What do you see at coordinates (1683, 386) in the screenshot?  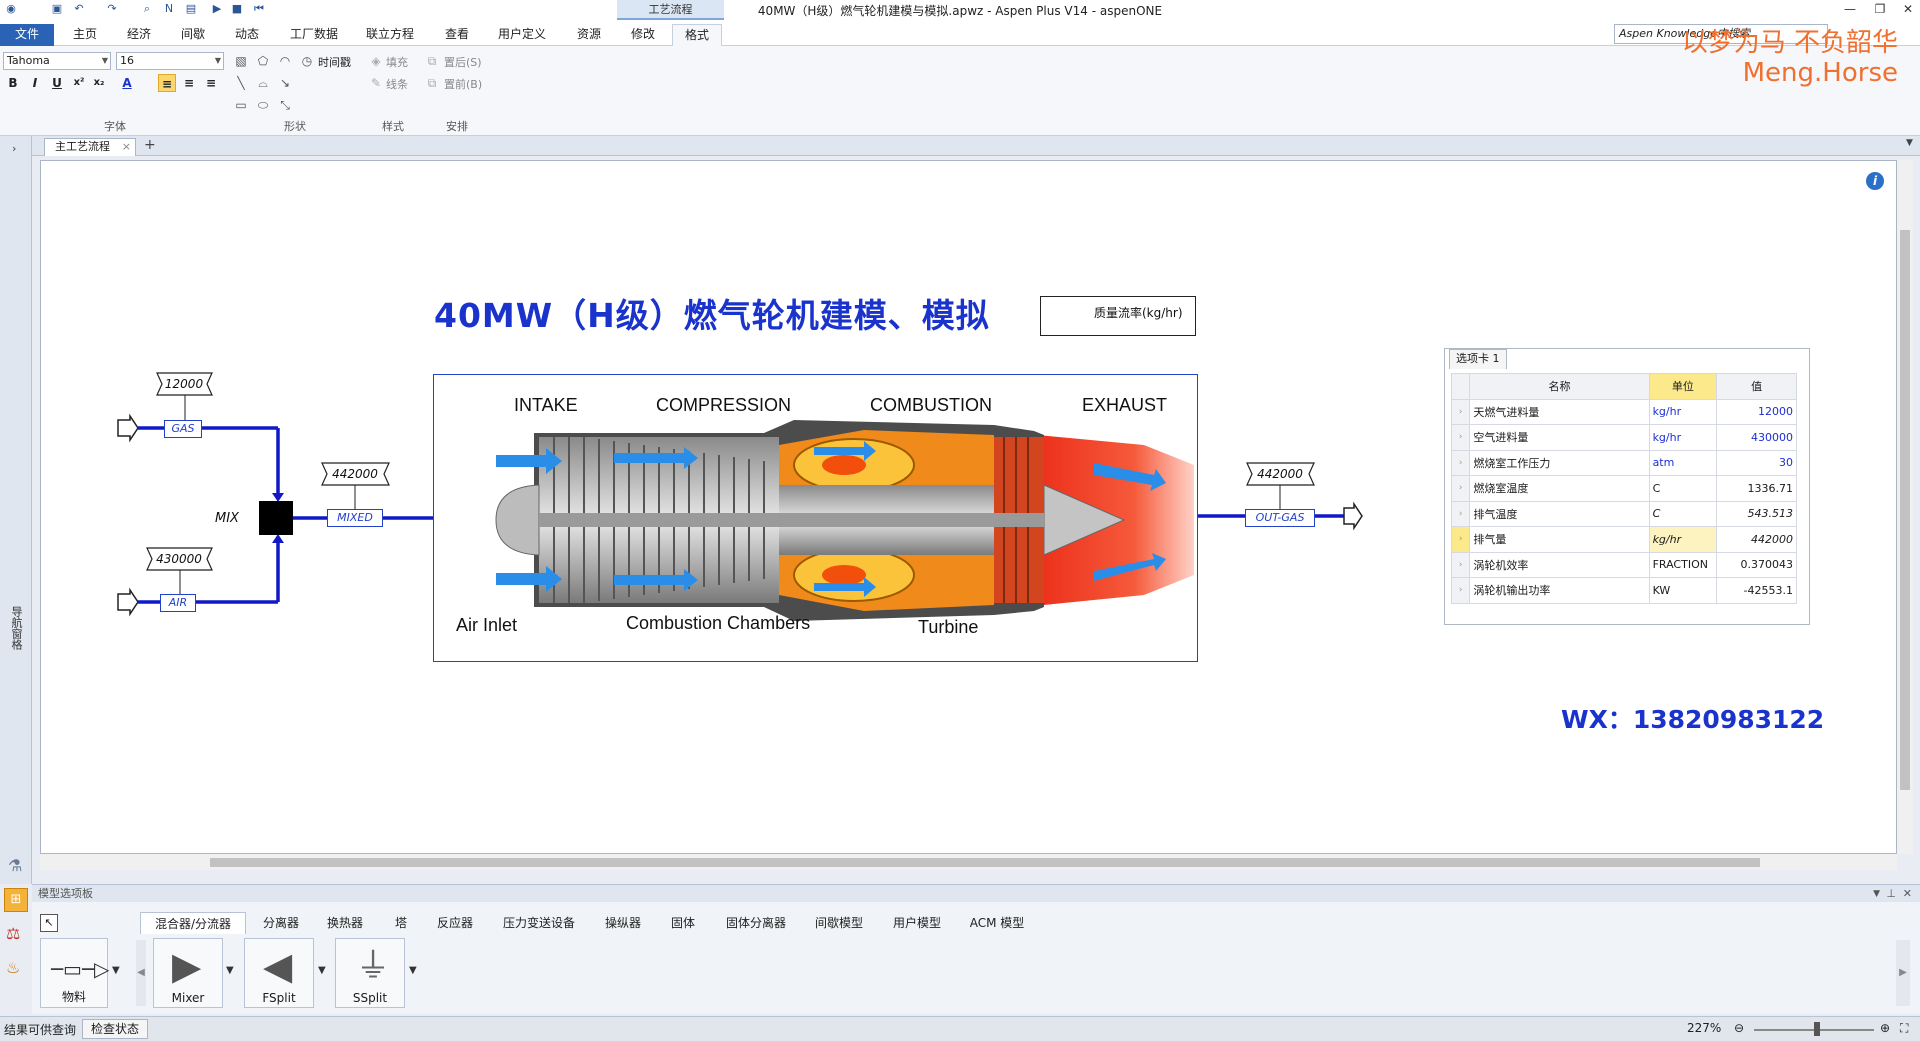 I see `column-header-unit: 单位` at bounding box center [1683, 386].